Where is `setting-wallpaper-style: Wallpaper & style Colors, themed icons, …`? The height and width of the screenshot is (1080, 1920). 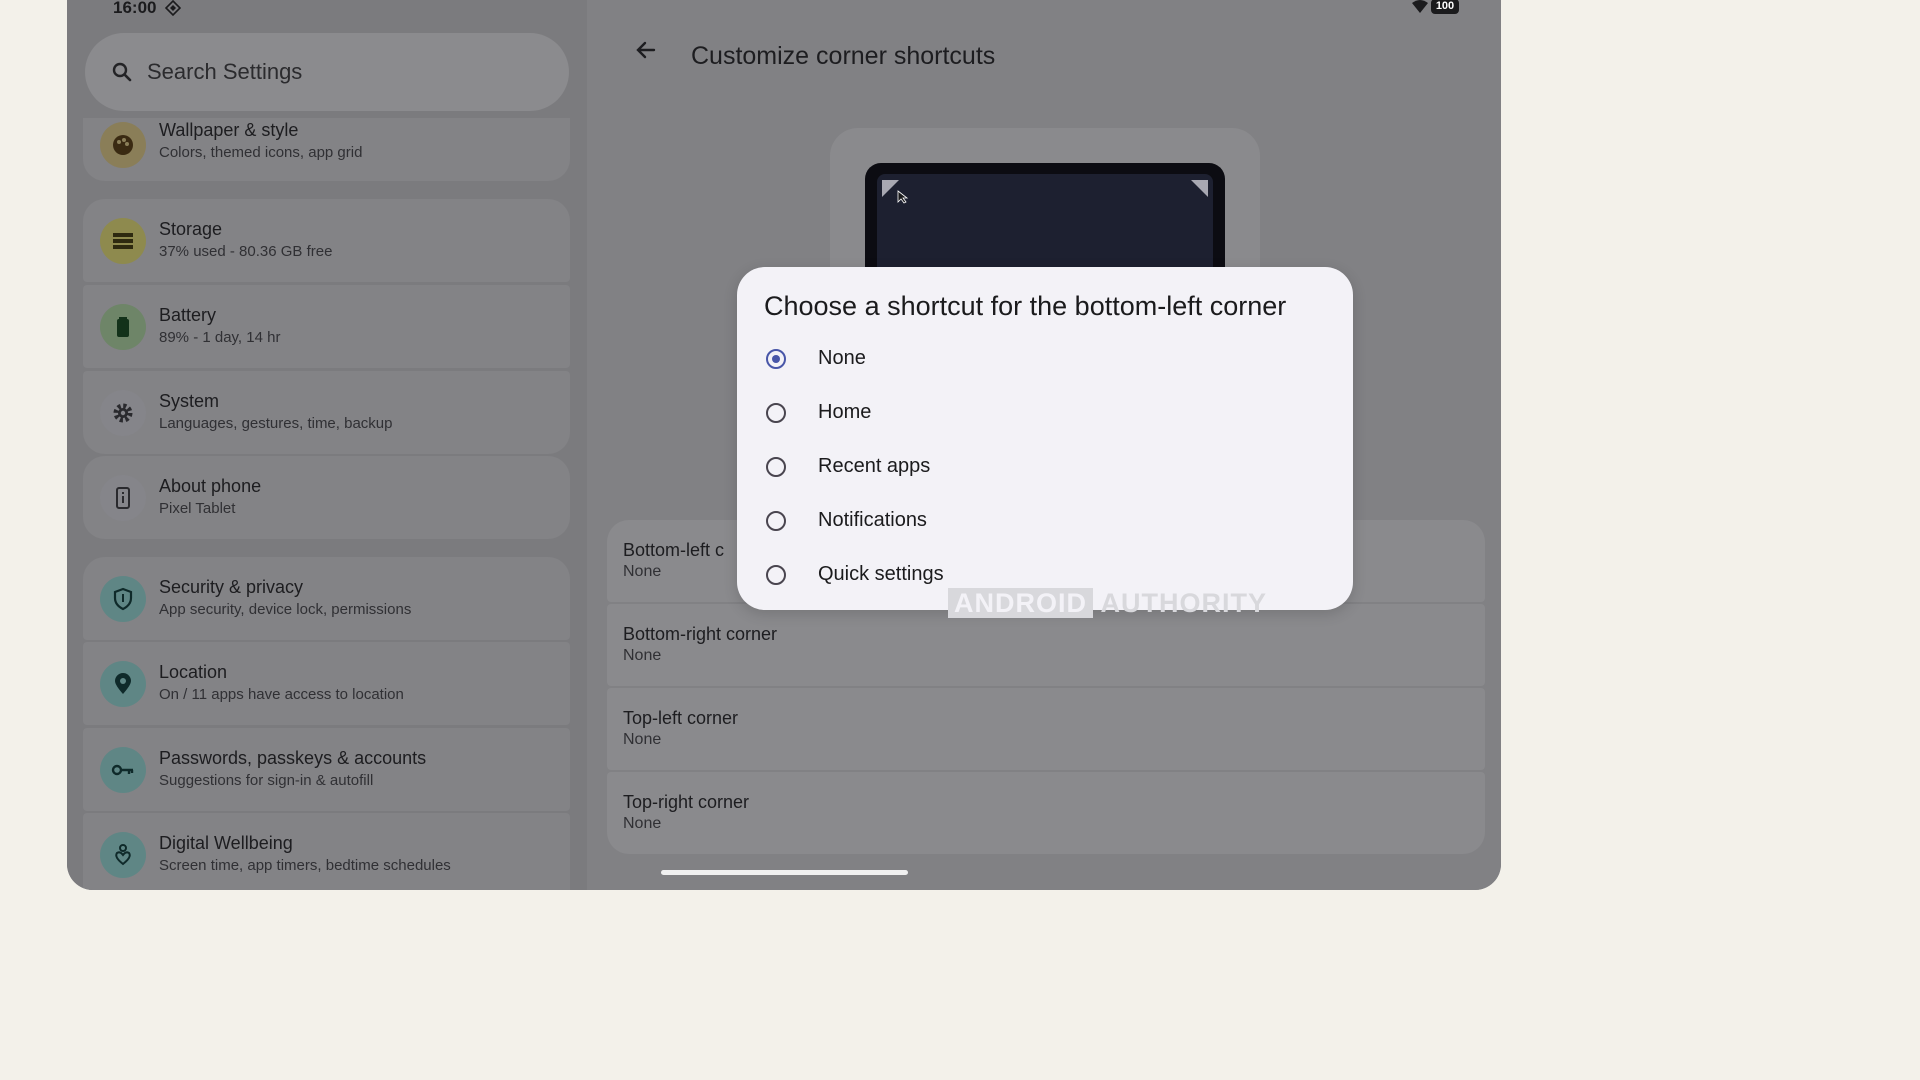 setting-wallpaper-style: Wallpaper & style Colors, themed icons, … is located at coordinates (326, 149).